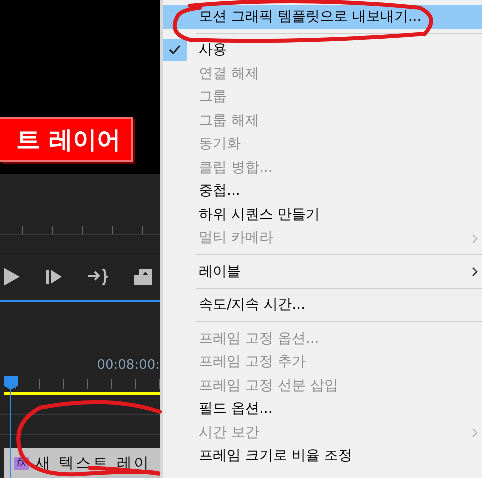 The height and width of the screenshot is (478, 482). What do you see at coordinates (128, 365) in the screenshot?
I see `timecode: 00:08:00:` at bounding box center [128, 365].